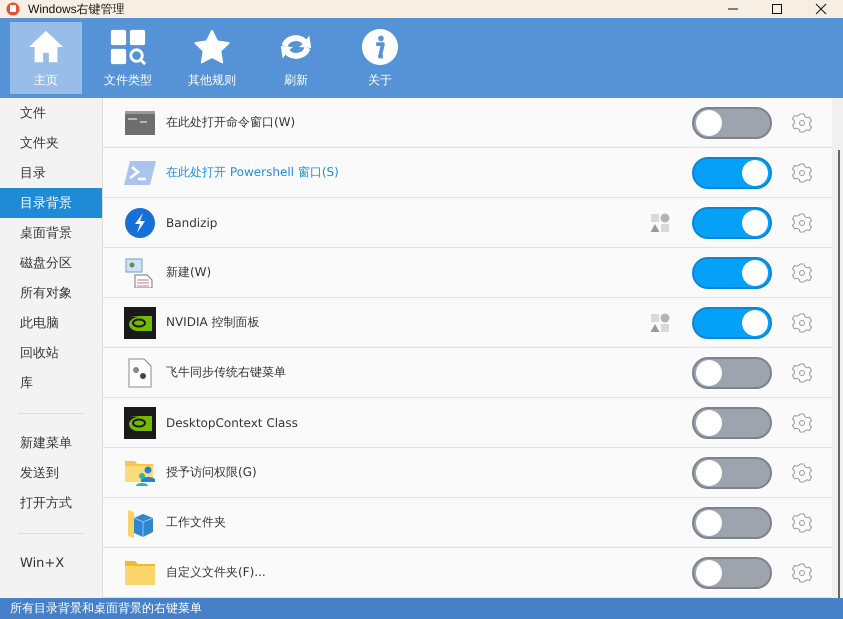 The width and height of the screenshot is (843, 619). I want to click on menu-item-label: Bandizip, so click(192, 223).